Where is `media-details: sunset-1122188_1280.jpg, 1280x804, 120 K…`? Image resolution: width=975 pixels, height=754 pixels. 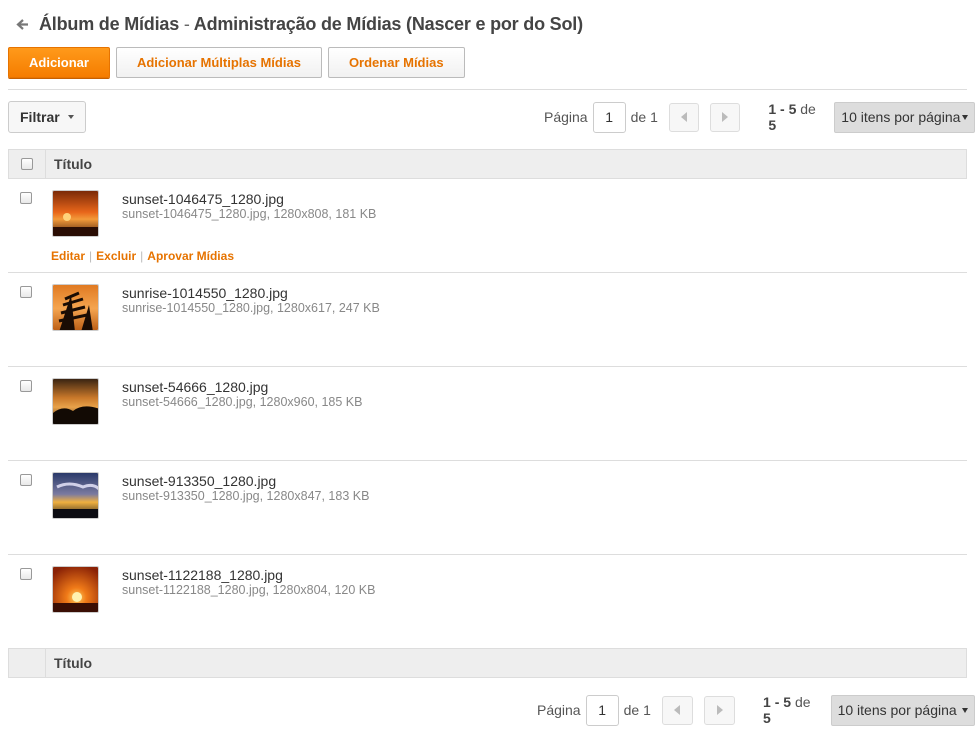
media-details: sunset-1122188_1280.jpg, 1280x804, 120 K… is located at coordinates (249, 590).